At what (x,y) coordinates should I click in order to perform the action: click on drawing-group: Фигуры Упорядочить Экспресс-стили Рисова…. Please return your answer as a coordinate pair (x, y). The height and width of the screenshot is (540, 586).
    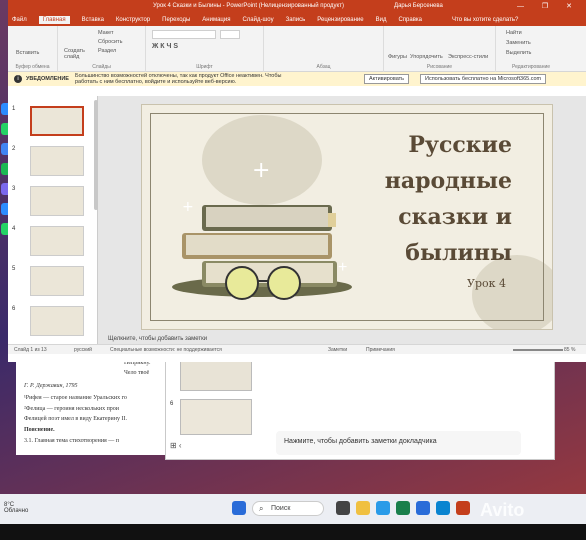
    Looking at the image, I should click on (440, 49).